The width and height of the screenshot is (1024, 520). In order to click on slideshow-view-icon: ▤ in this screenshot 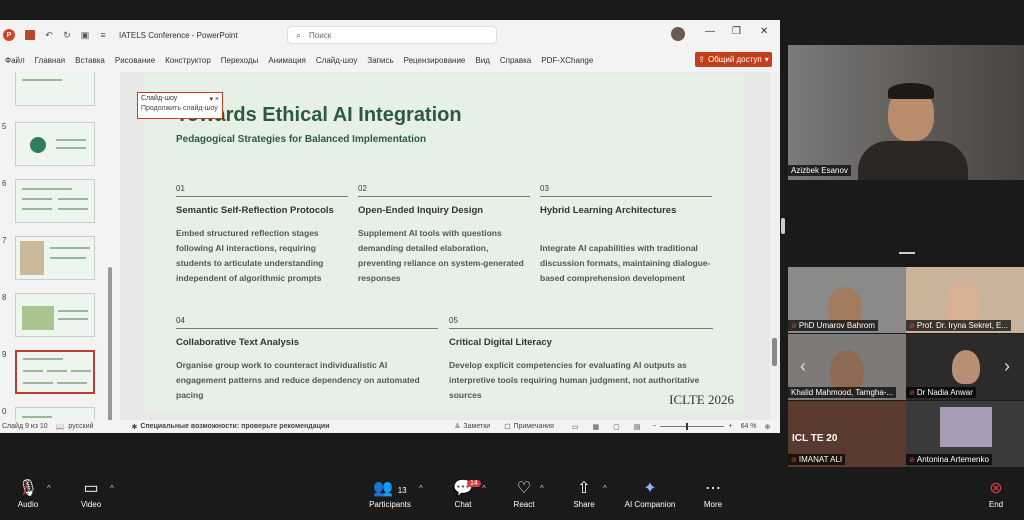, I will do `click(637, 427)`.